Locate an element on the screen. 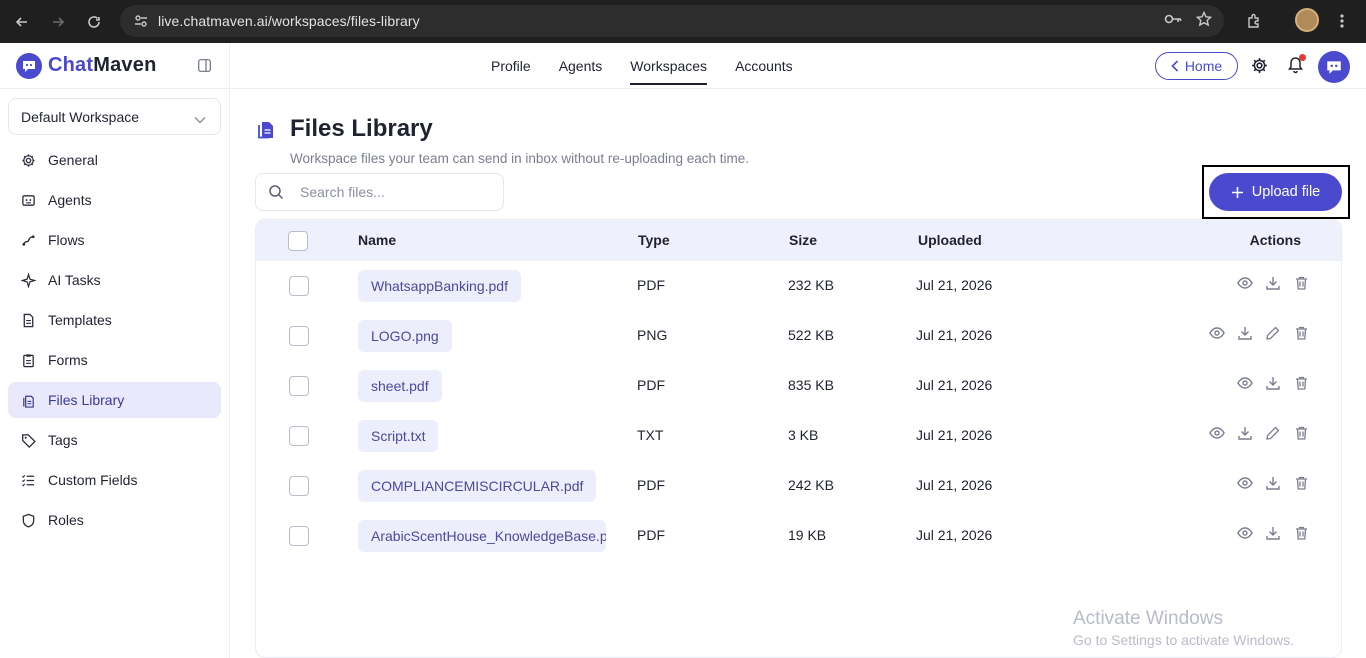 The width and height of the screenshot is (1366, 658). chat-widget-avatar is located at coordinates (1334, 67).